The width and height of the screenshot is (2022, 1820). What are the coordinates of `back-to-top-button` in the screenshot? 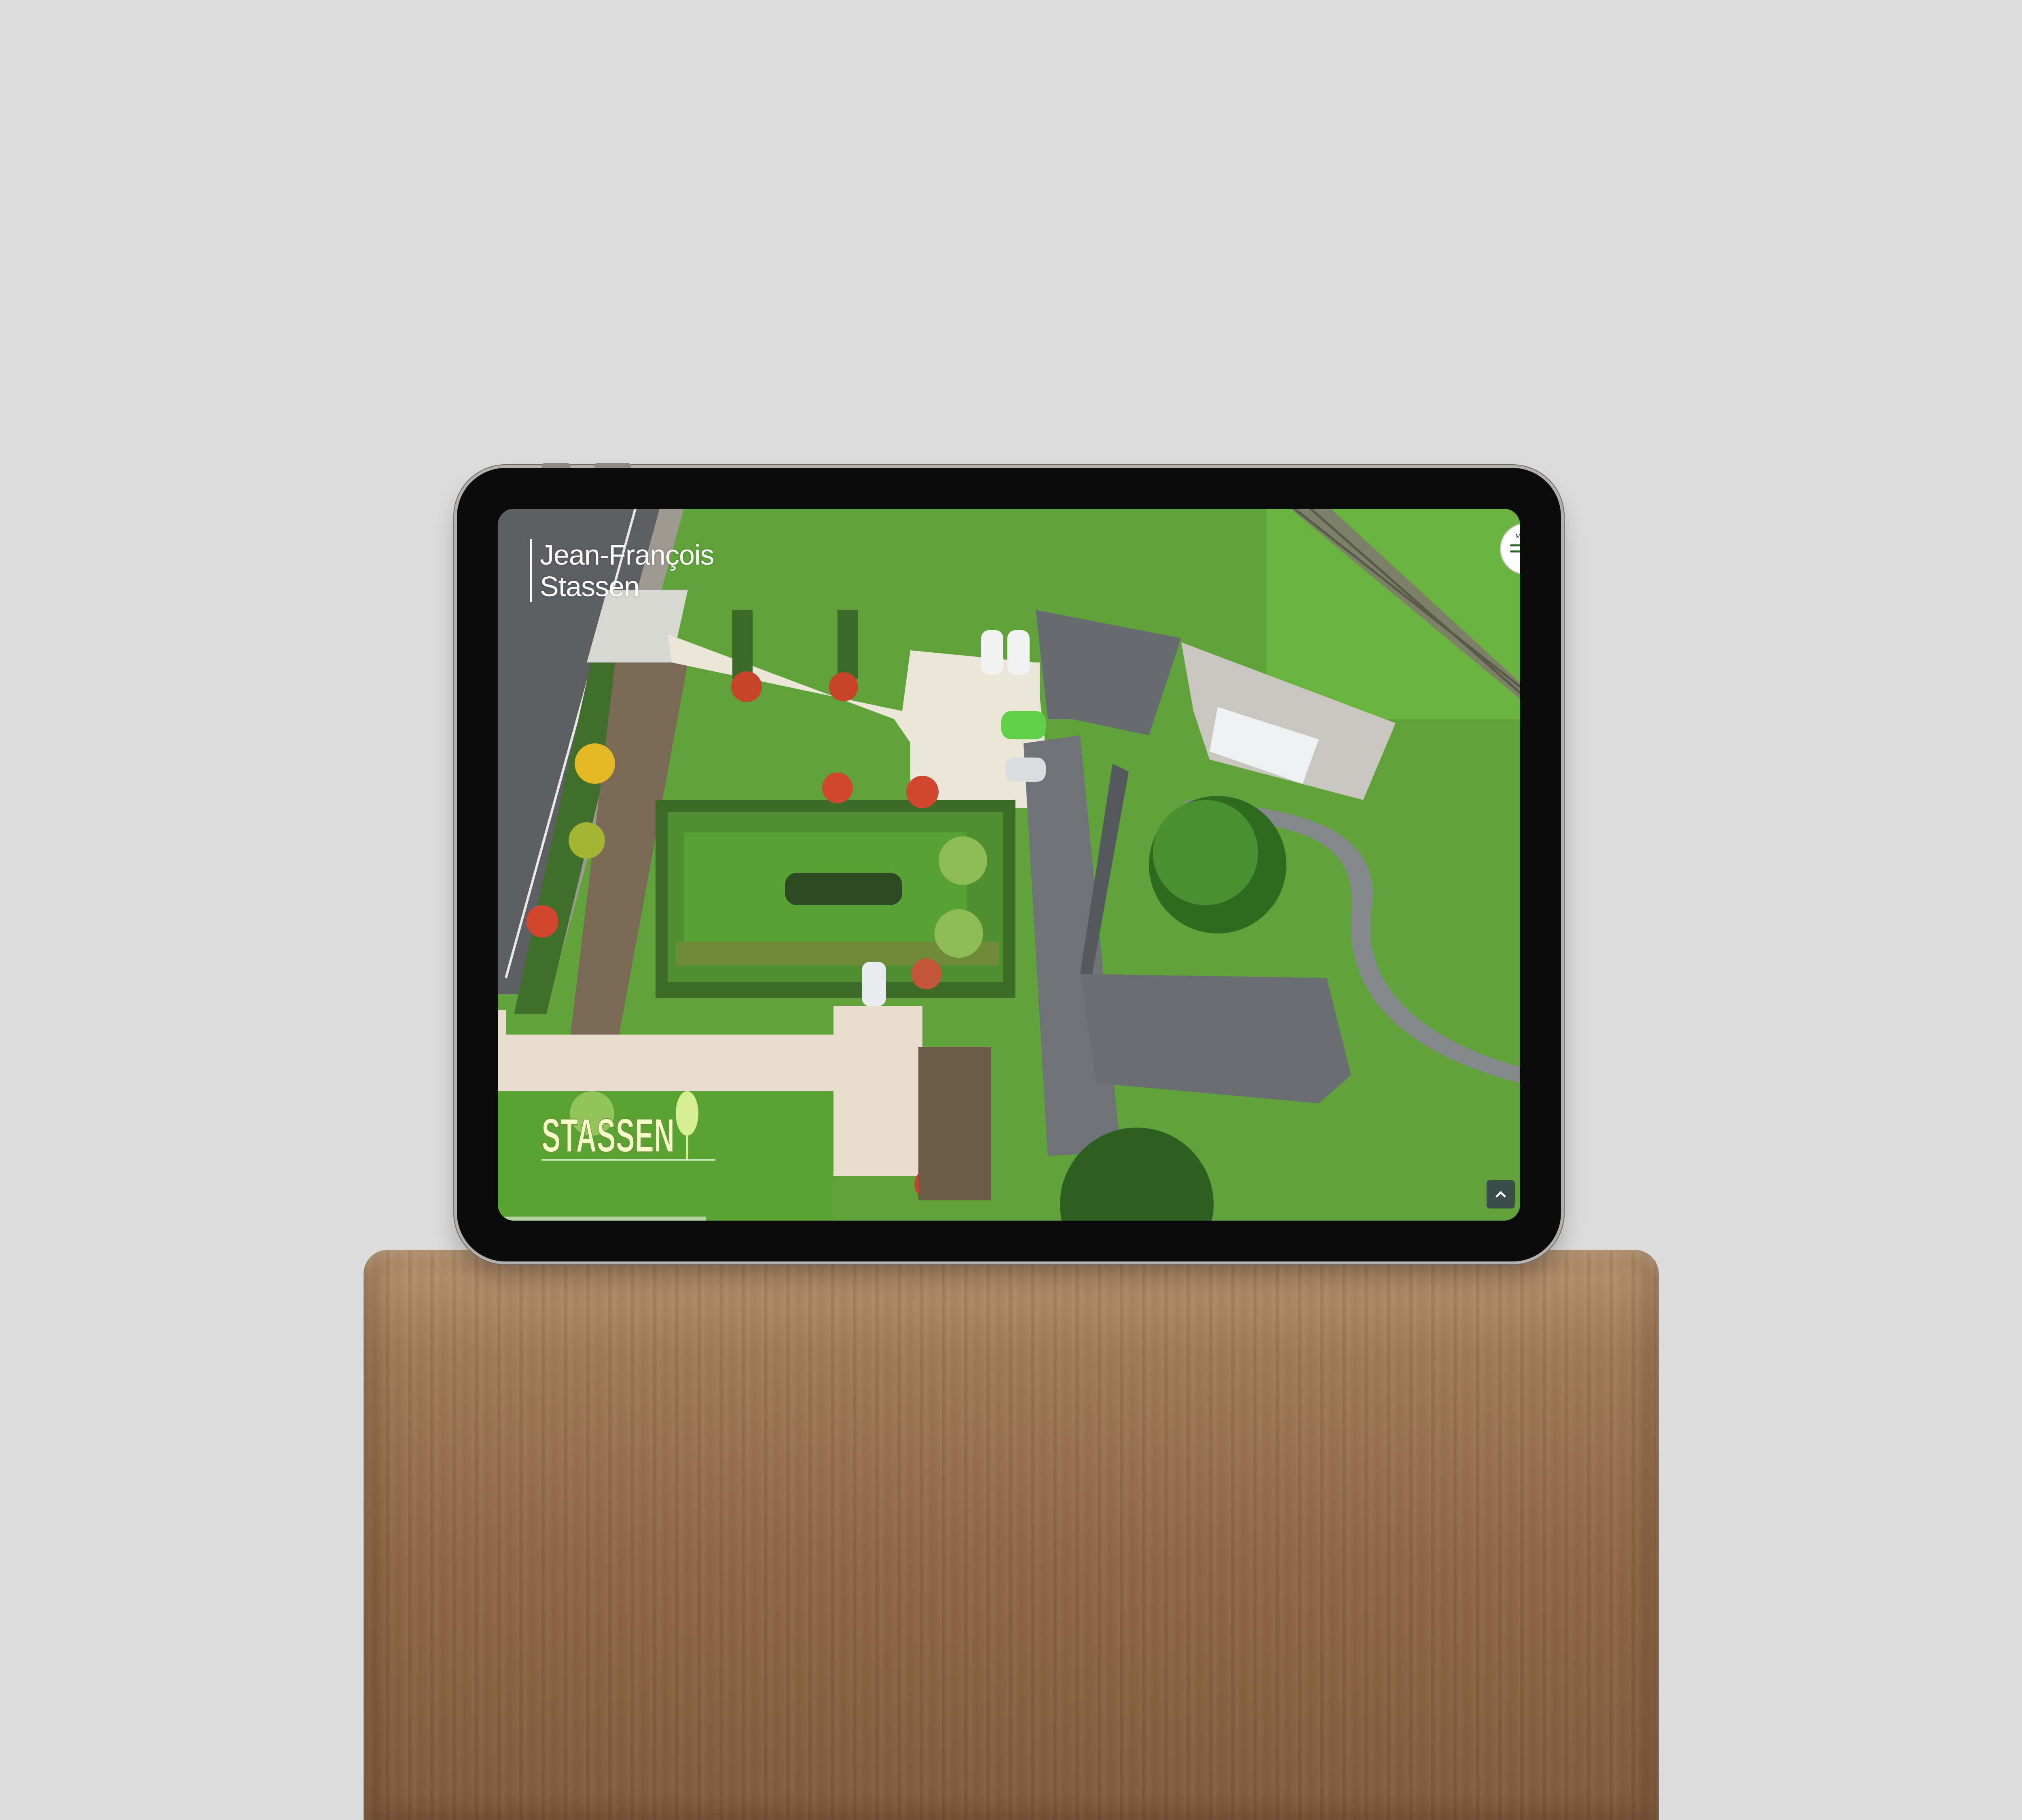 It's located at (1501, 1194).